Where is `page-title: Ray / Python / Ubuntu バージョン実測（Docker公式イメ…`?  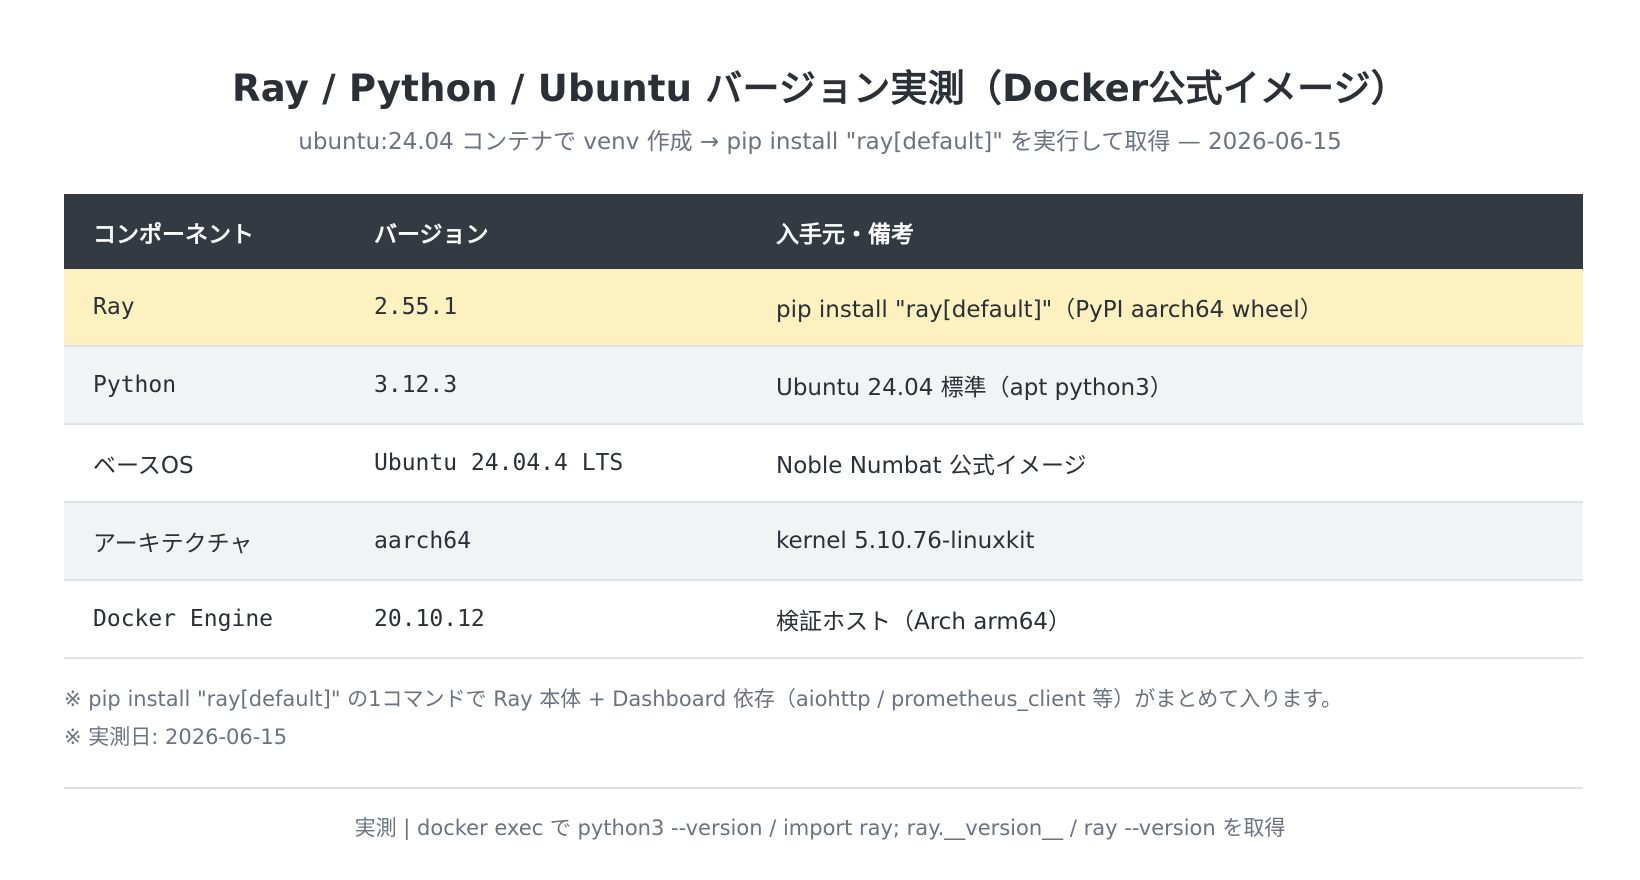
page-title: Ray / Python / Ubuntu バージョン実測（Docker公式イメ… is located at coordinates (820, 88).